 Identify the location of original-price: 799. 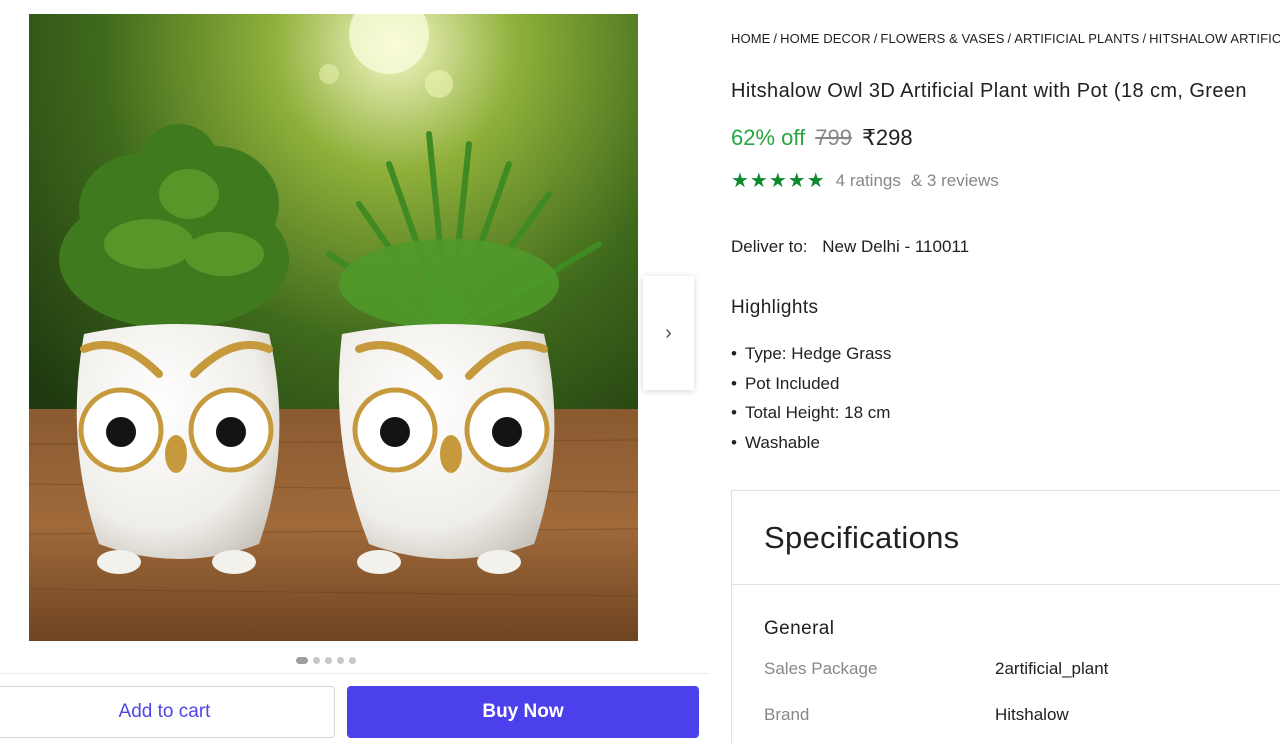
(833, 137).